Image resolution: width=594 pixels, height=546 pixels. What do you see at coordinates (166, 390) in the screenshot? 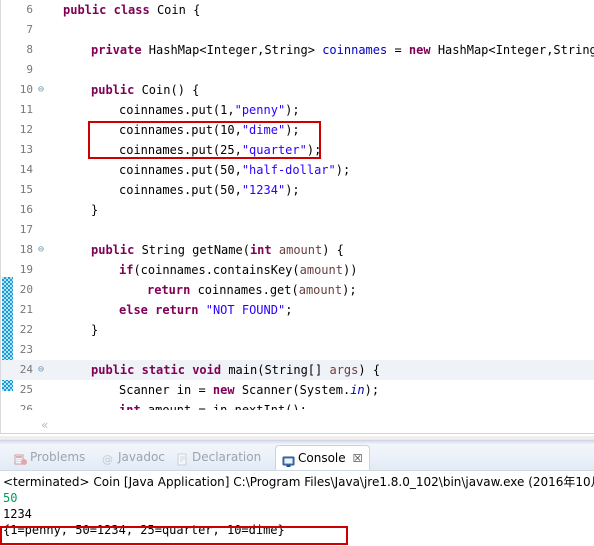
I see `code-token: Scanner in =` at bounding box center [166, 390].